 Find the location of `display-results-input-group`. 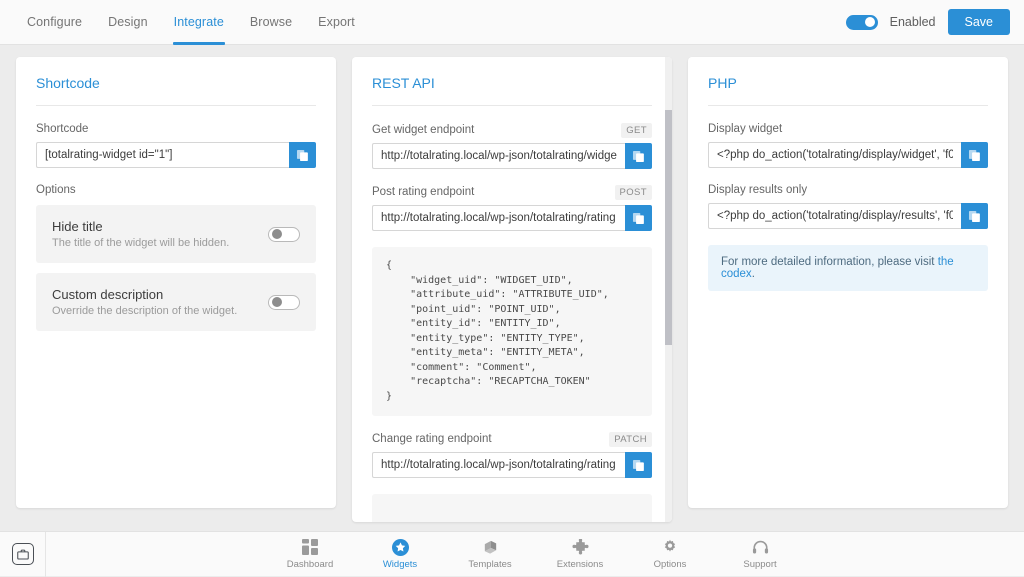

display-results-input-group is located at coordinates (848, 216).